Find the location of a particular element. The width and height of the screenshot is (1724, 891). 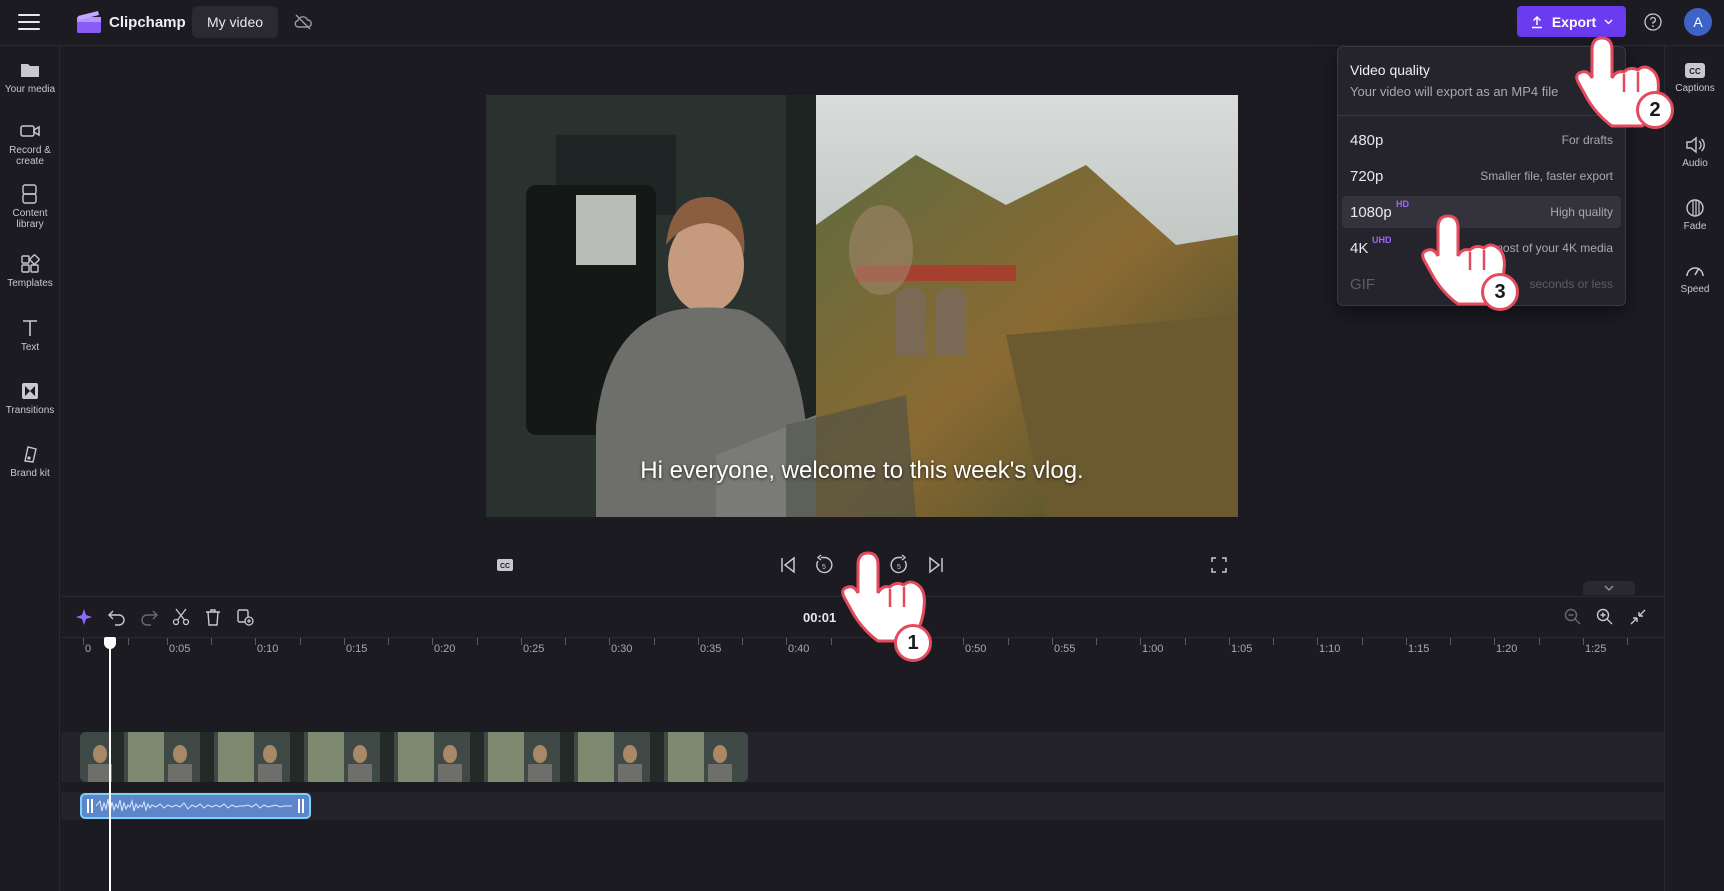

ruler-label: 1:00 is located at coordinates (1153, 649).